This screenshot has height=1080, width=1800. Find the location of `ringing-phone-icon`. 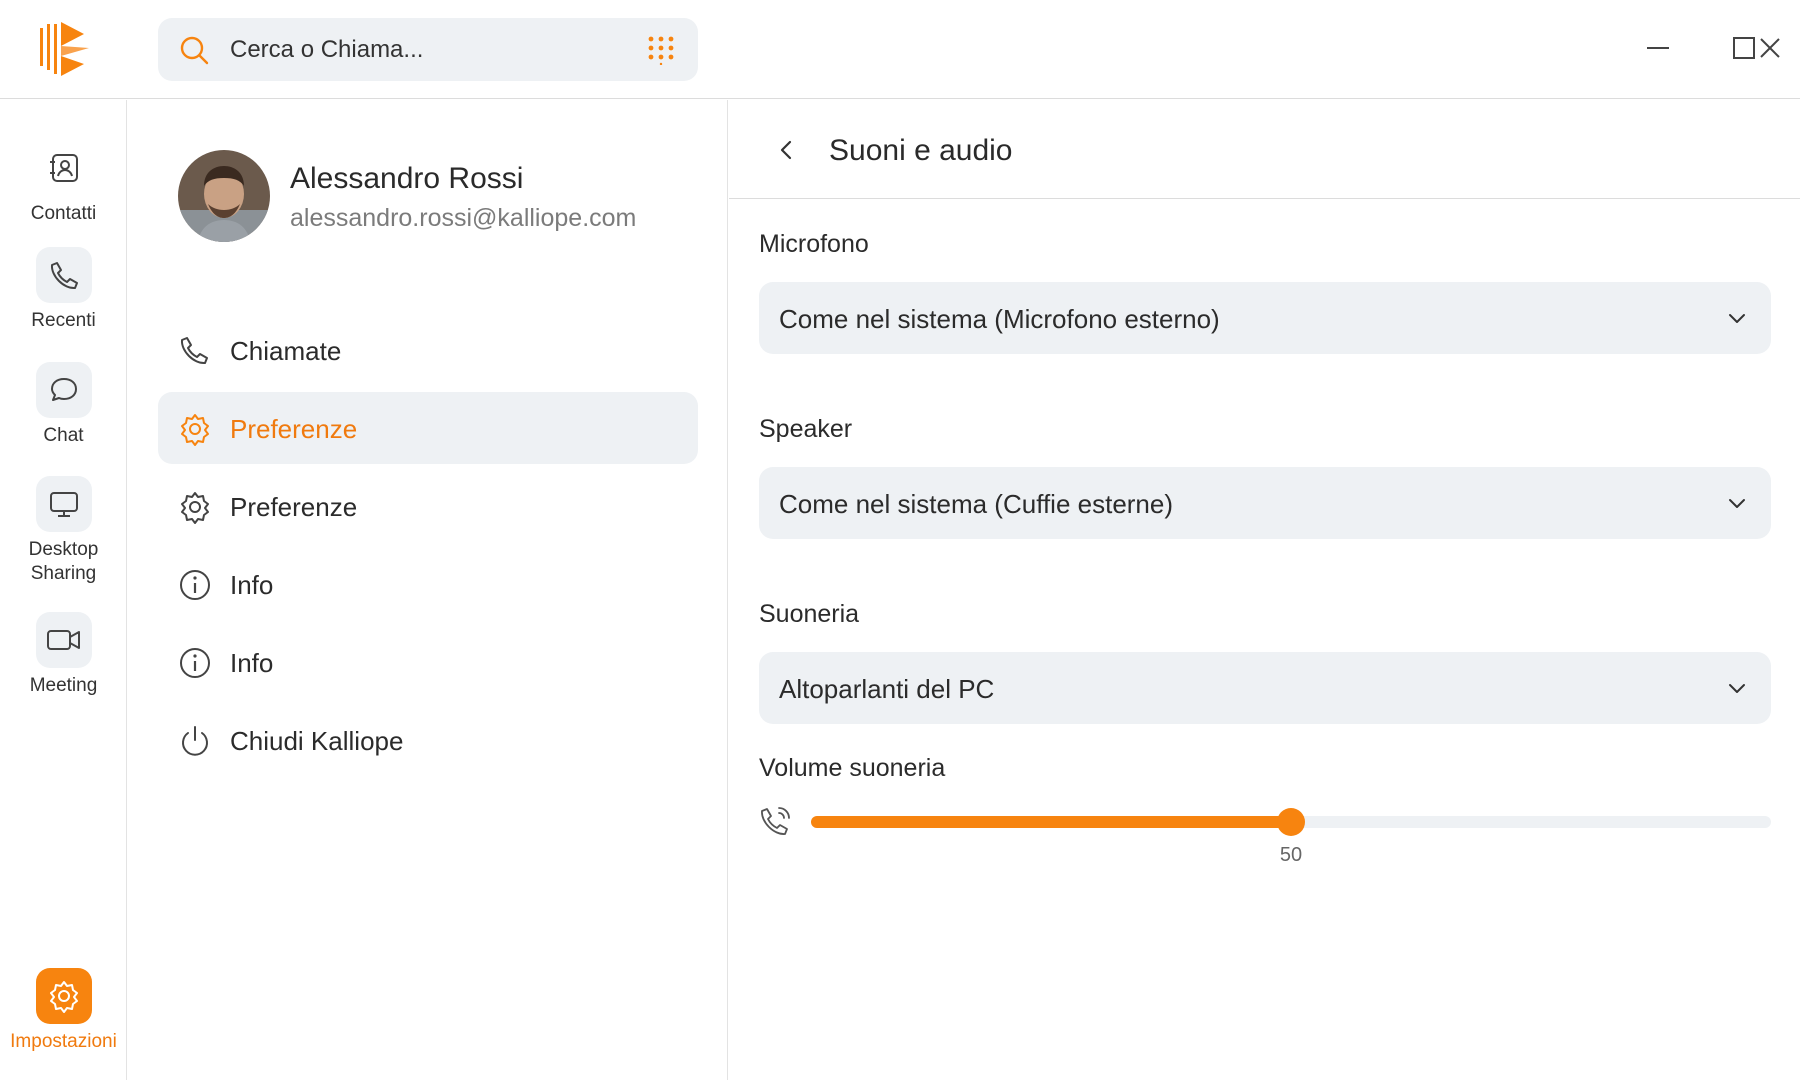

ringing-phone-icon is located at coordinates (775, 821).